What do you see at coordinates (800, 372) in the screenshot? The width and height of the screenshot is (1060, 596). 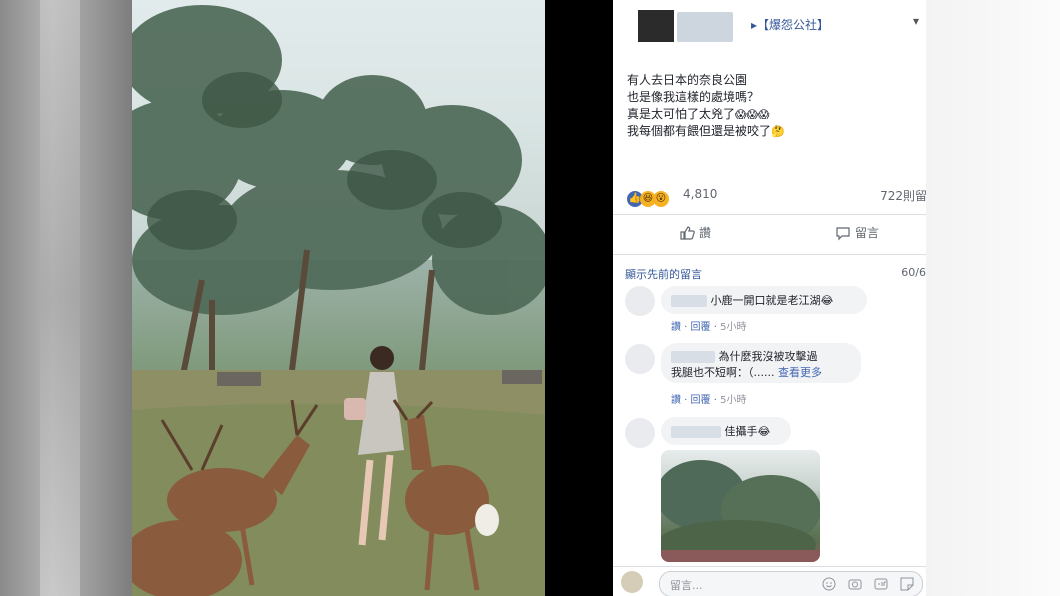 I see `see-more-link: 查看更多` at bounding box center [800, 372].